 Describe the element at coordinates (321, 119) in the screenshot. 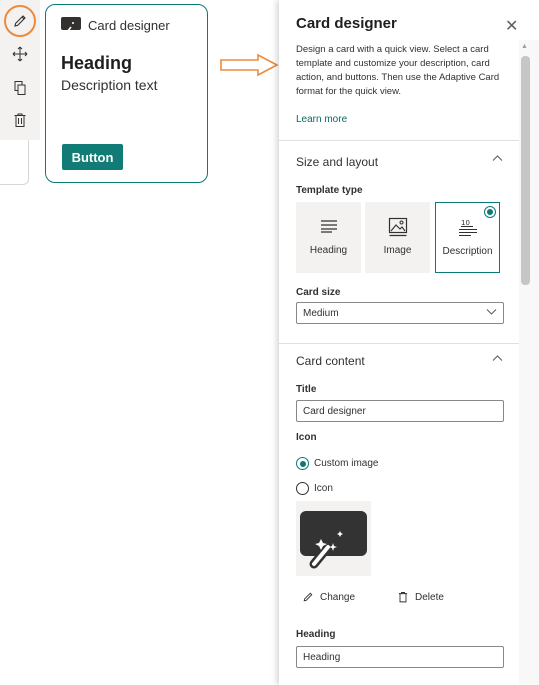

I see `learn-more-link: Learn more` at that location.